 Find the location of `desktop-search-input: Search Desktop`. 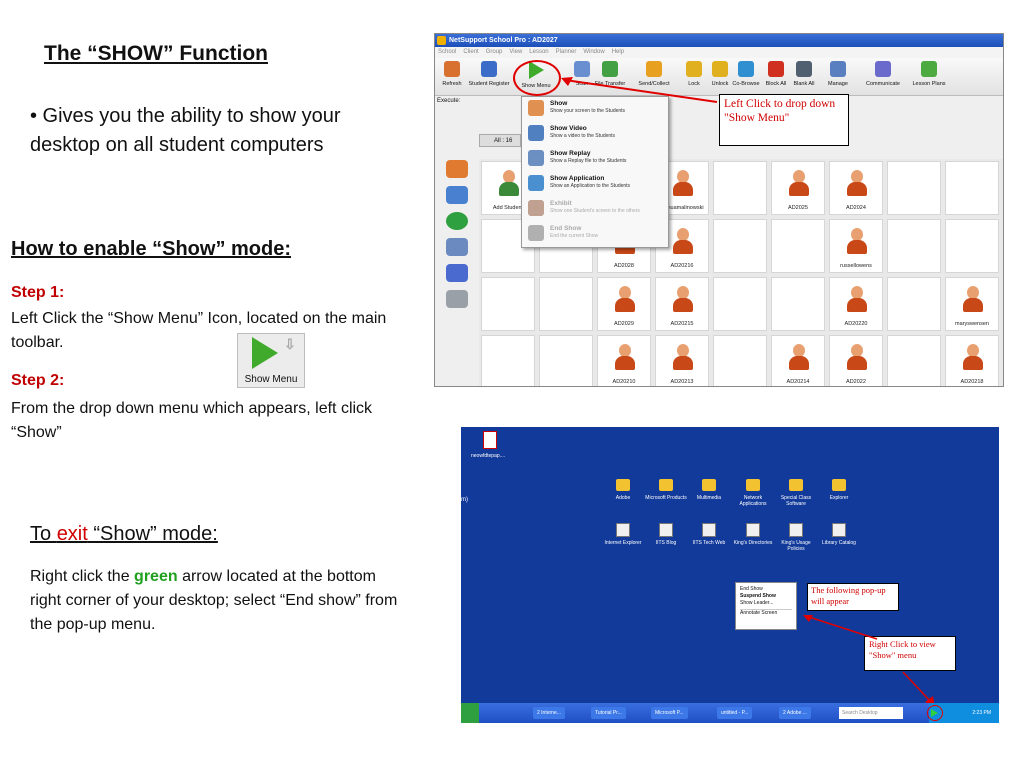

desktop-search-input: Search Desktop is located at coordinates (871, 713).